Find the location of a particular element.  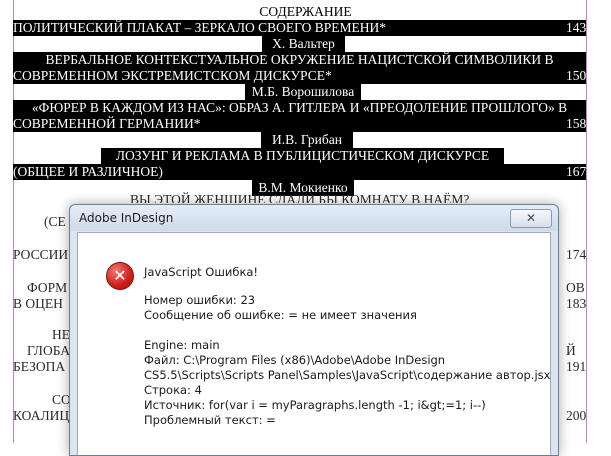

error-line-number: Строка: 4 is located at coordinates (173, 390).